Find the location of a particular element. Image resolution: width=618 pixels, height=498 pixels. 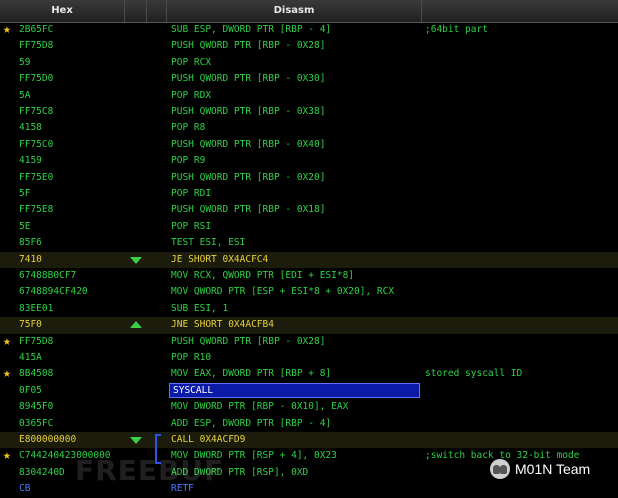

selected-instruction: SYSCALL is located at coordinates (294, 390).